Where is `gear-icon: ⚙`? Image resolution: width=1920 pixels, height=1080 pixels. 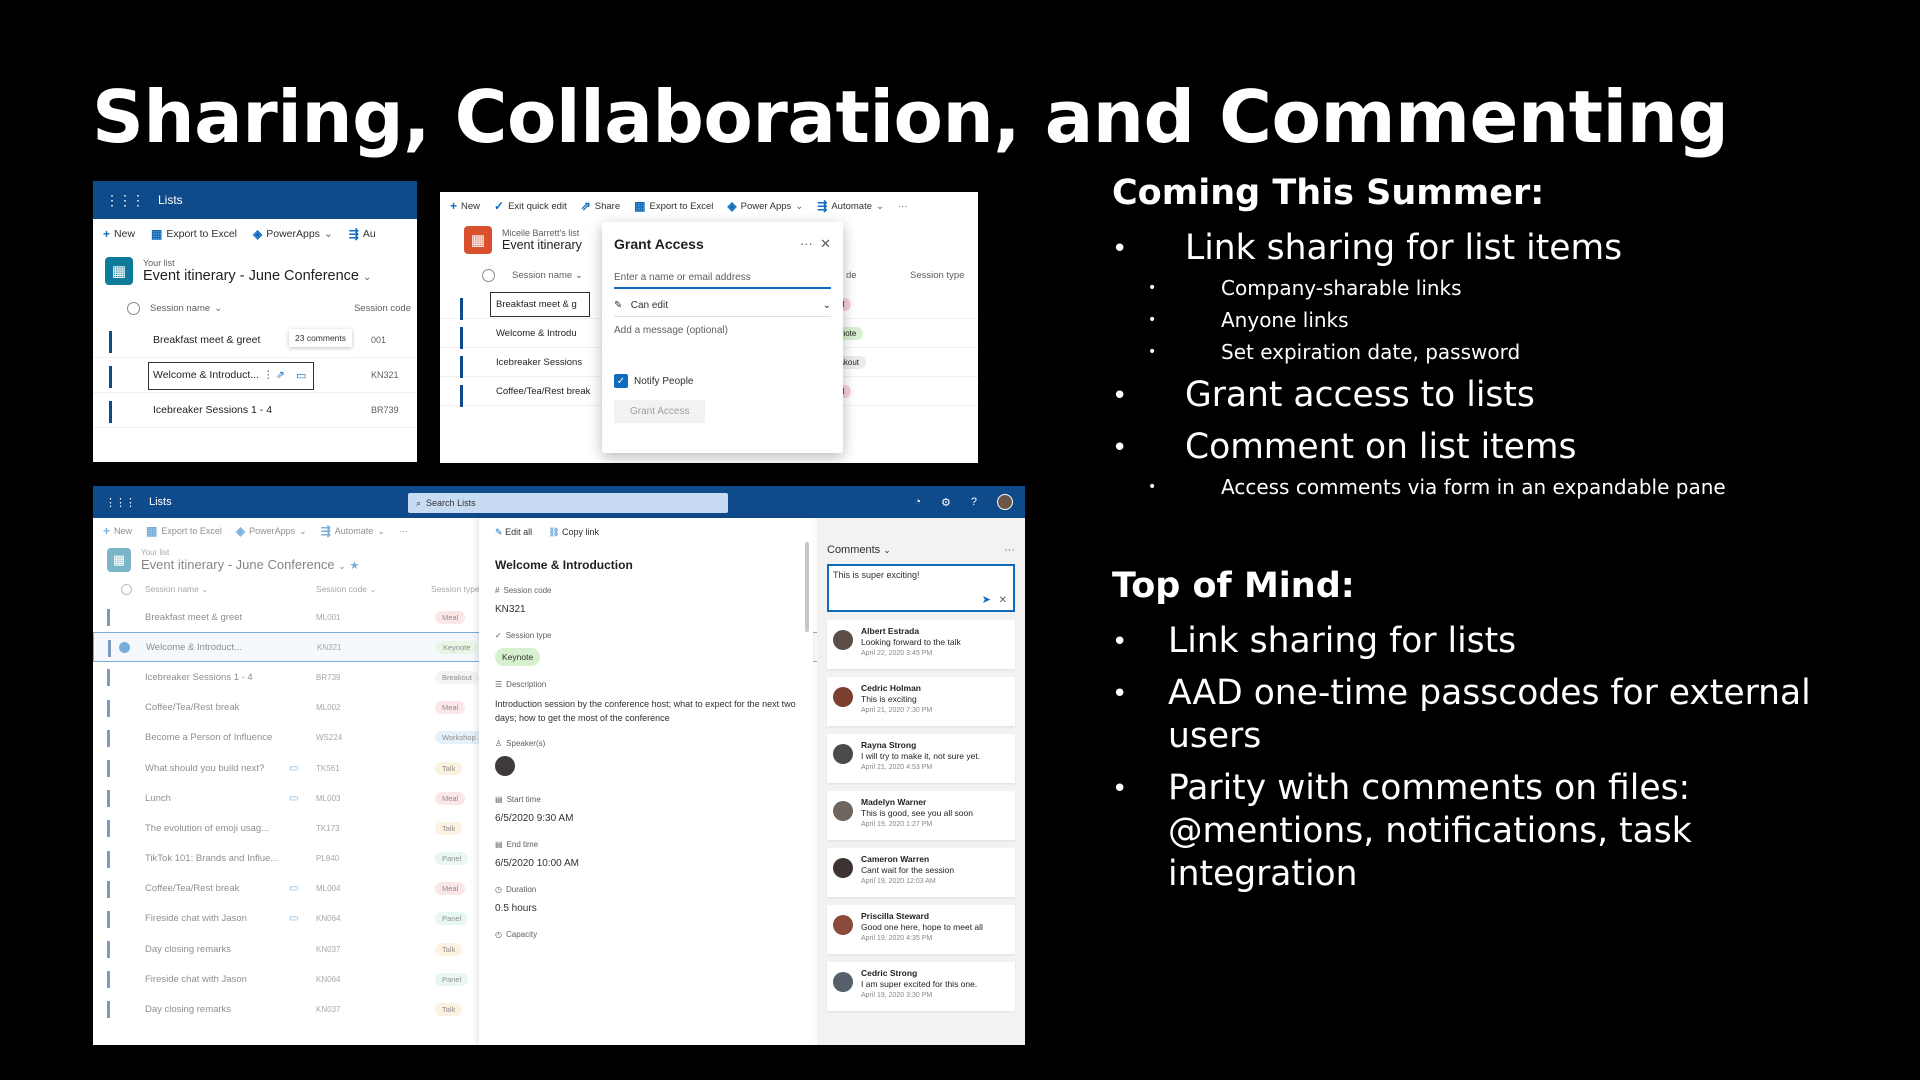 gear-icon: ⚙ is located at coordinates (946, 502).